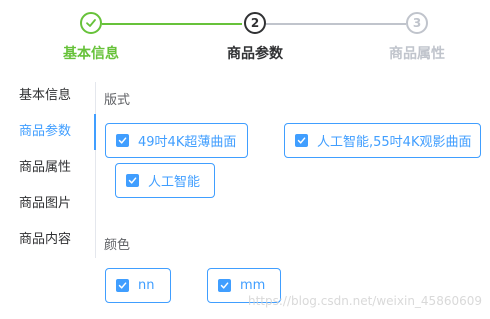 This screenshot has height=319, width=490. Describe the element at coordinates (417, 54) in the screenshot. I see `step-3-title: 商品属性` at that location.